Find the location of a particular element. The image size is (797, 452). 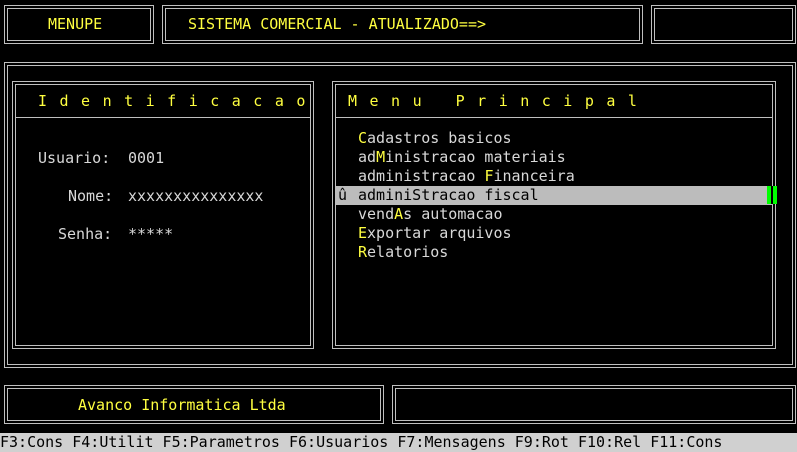

identification-title: Identificacao is located at coordinates (178, 101).